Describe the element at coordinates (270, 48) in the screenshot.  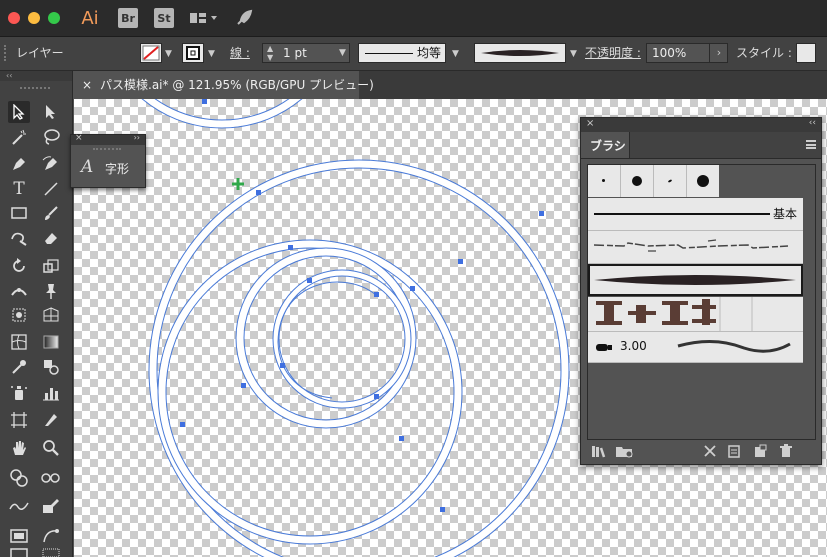
I see `stepper-up-icon: ▲` at that location.